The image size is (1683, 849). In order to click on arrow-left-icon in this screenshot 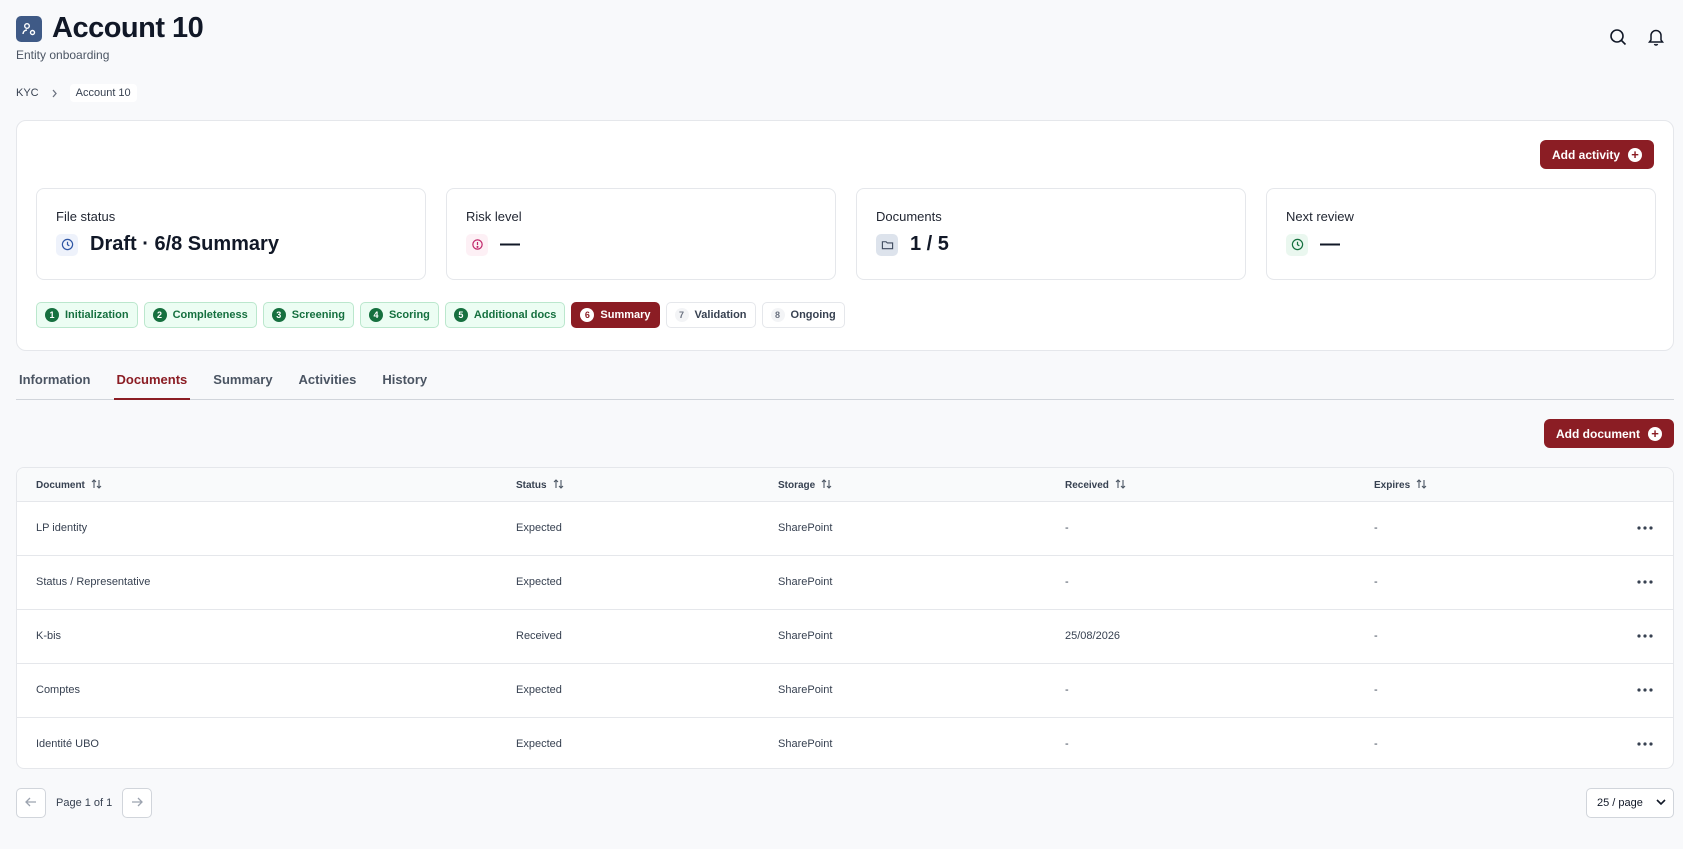, I will do `click(31, 803)`.